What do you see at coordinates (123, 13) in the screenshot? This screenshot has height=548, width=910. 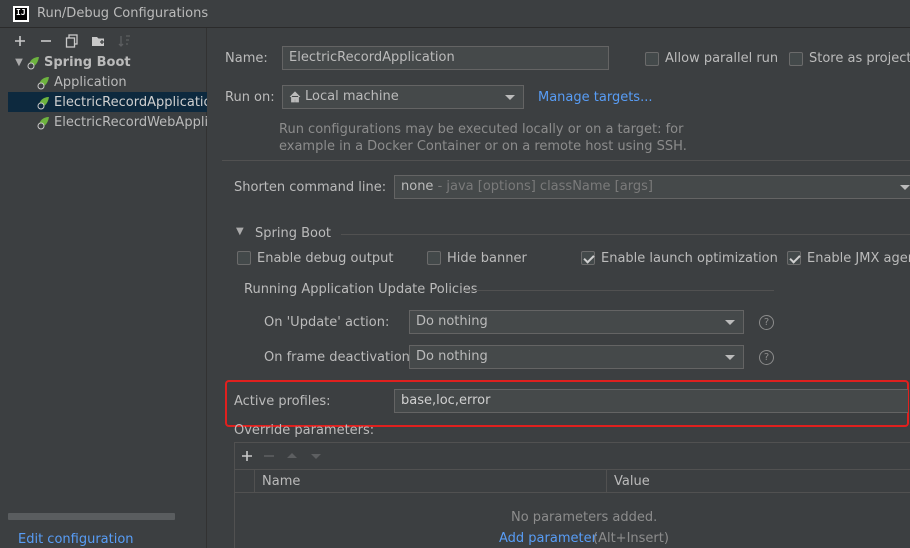 I see `window-title: Run/Debug Configurations` at bounding box center [123, 13].